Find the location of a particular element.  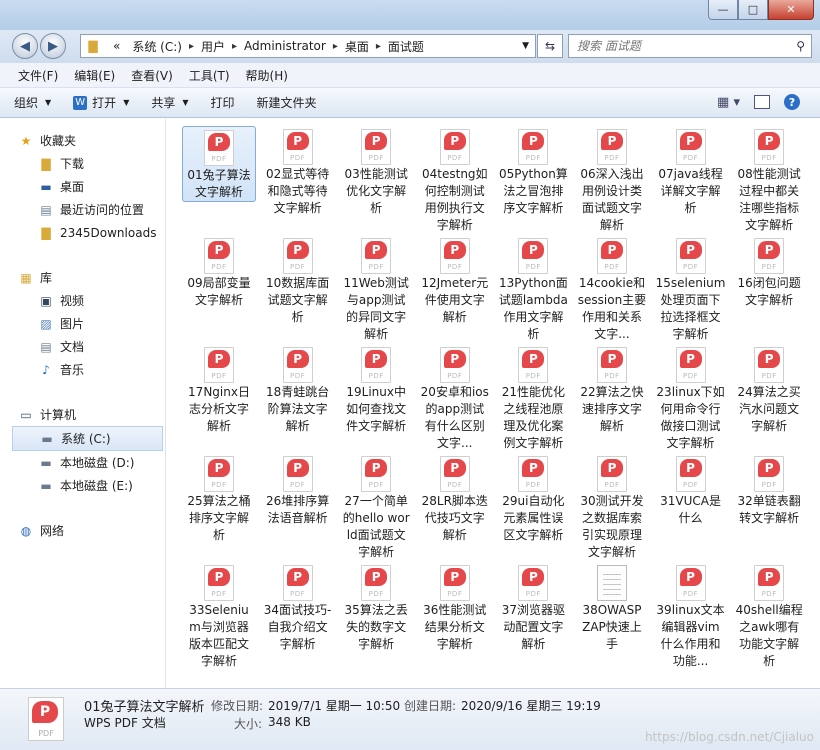

file-item: P PDF 11Web测试与app测试的异同文字解析 is located at coordinates (376, 289).